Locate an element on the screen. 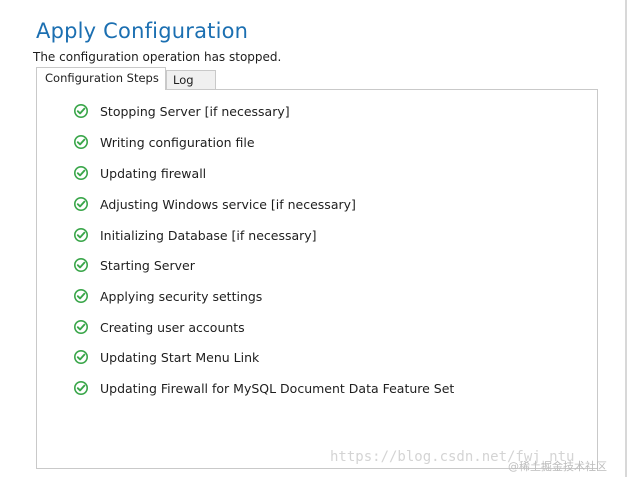 Image resolution: width=632 pixels, height=477 pixels. step-label: Stopping Server [if necessary] is located at coordinates (195, 111).